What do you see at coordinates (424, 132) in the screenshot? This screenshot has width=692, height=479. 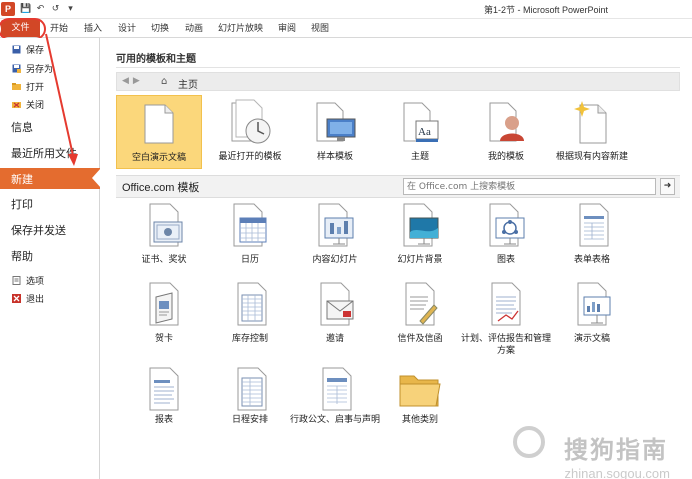 I see `svg-text: Aa` at bounding box center [424, 132].